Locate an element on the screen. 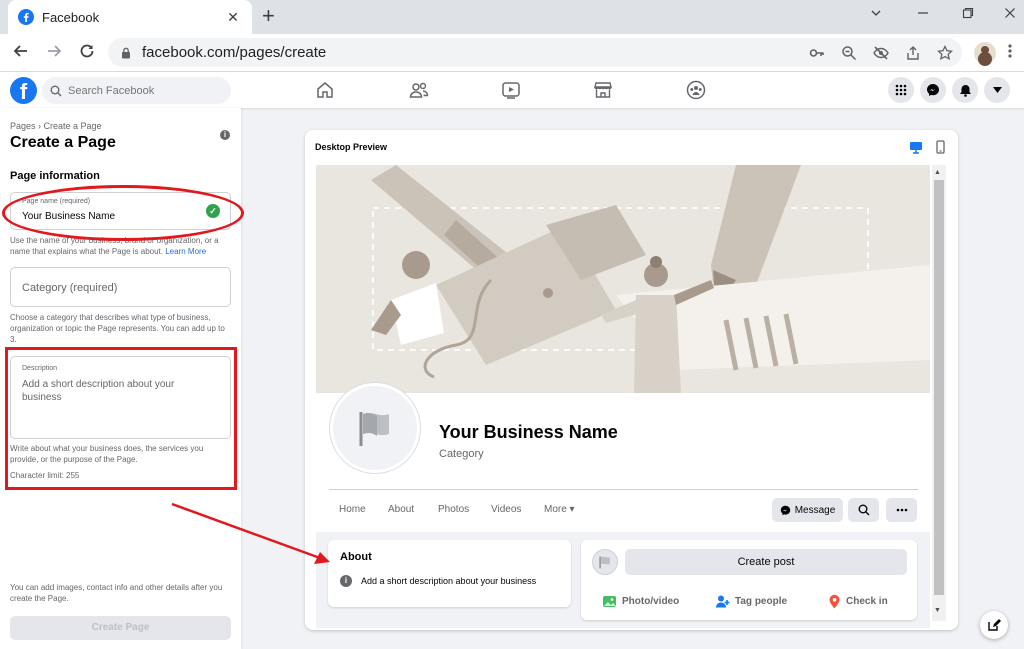 Image resolution: width=1024 pixels, height=649 pixels. tab-close-icon: ✕ is located at coordinates (233, 17).